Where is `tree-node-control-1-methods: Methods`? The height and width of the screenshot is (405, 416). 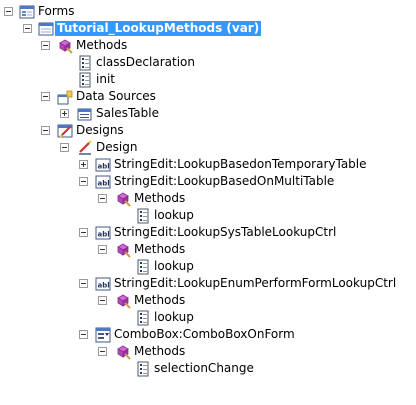
tree-node-control-1-methods: Methods is located at coordinates (208, 198).